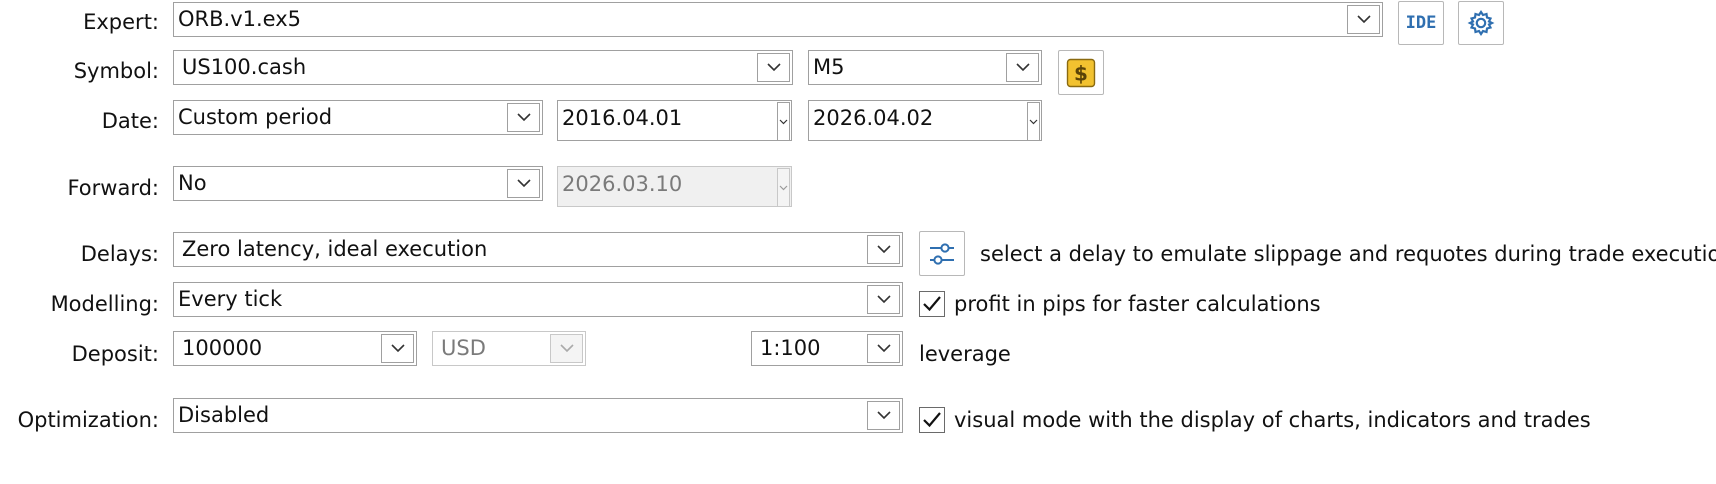  Describe the element at coordinates (538, 299) in the screenshot. I see `modelling-select: Every tick` at that location.